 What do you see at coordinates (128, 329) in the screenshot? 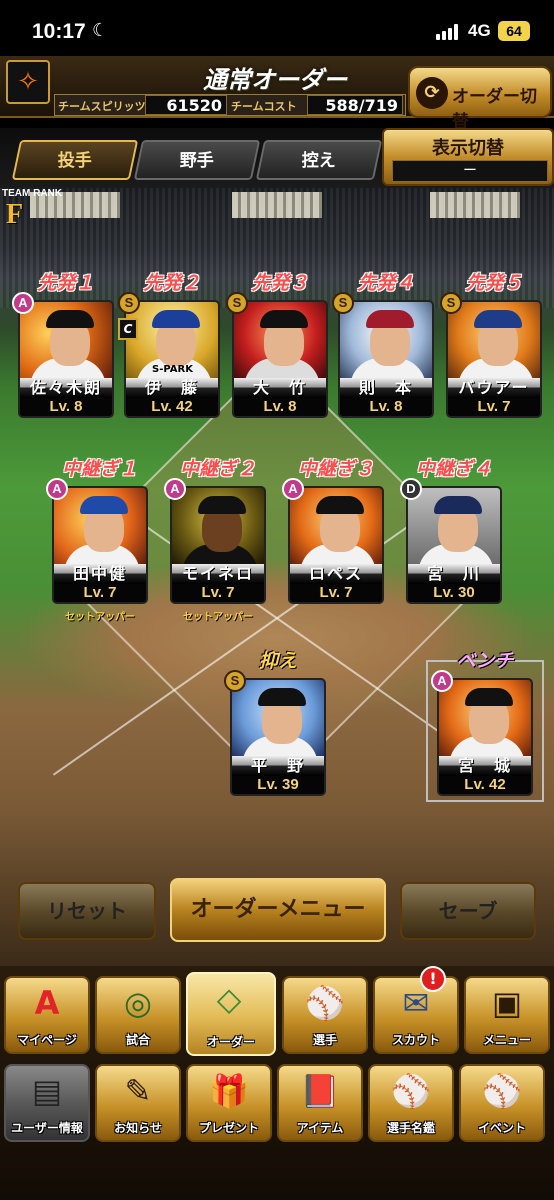
I see `captain-badge: C` at bounding box center [128, 329].